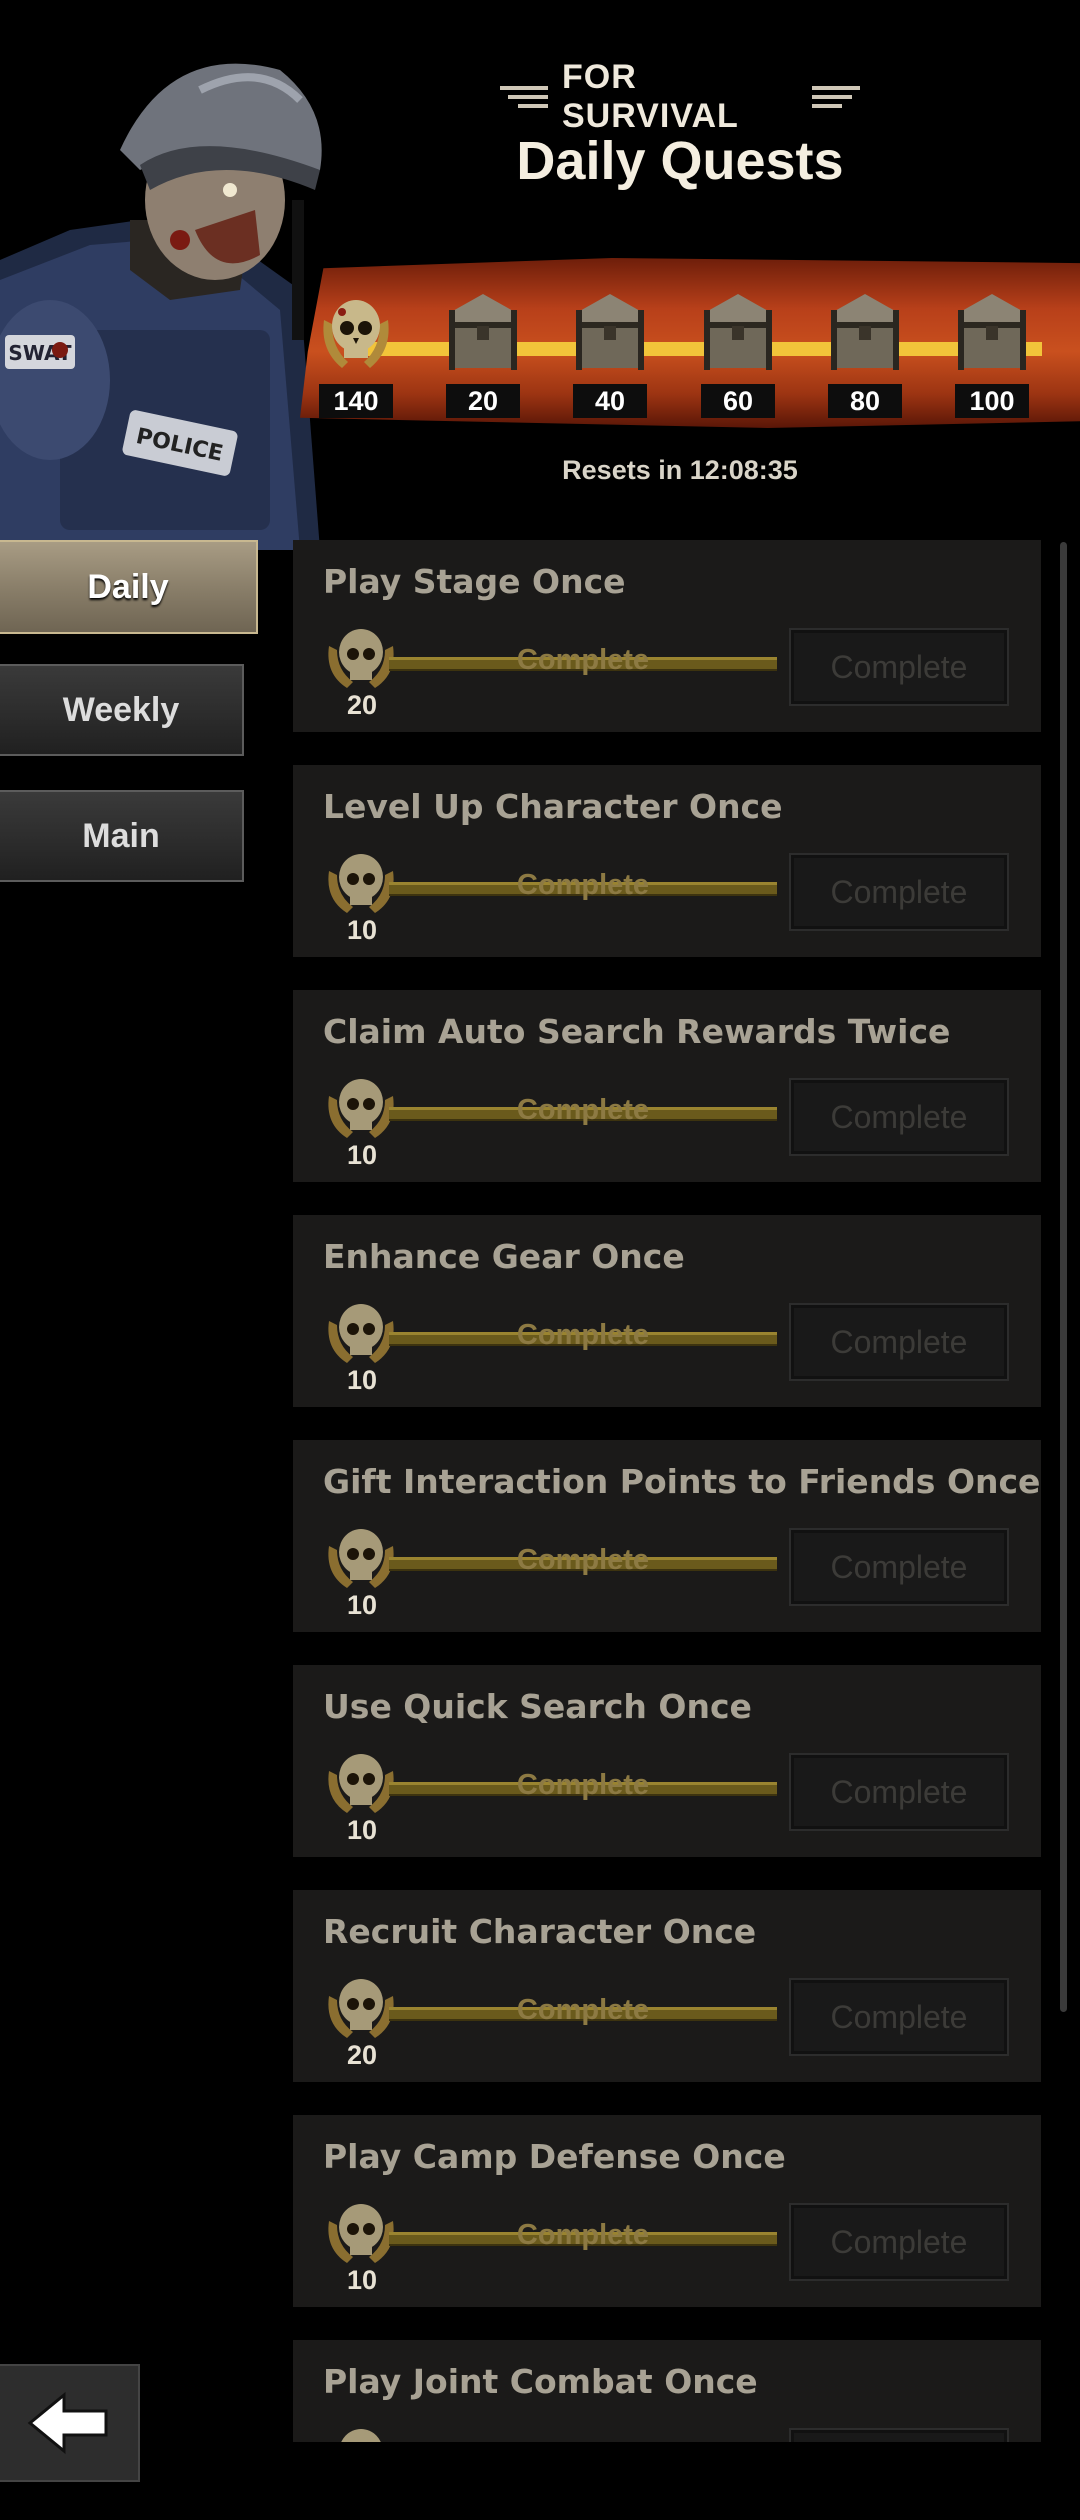  What do you see at coordinates (738, 401) in the screenshot?
I see `milestone-value: 60` at bounding box center [738, 401].